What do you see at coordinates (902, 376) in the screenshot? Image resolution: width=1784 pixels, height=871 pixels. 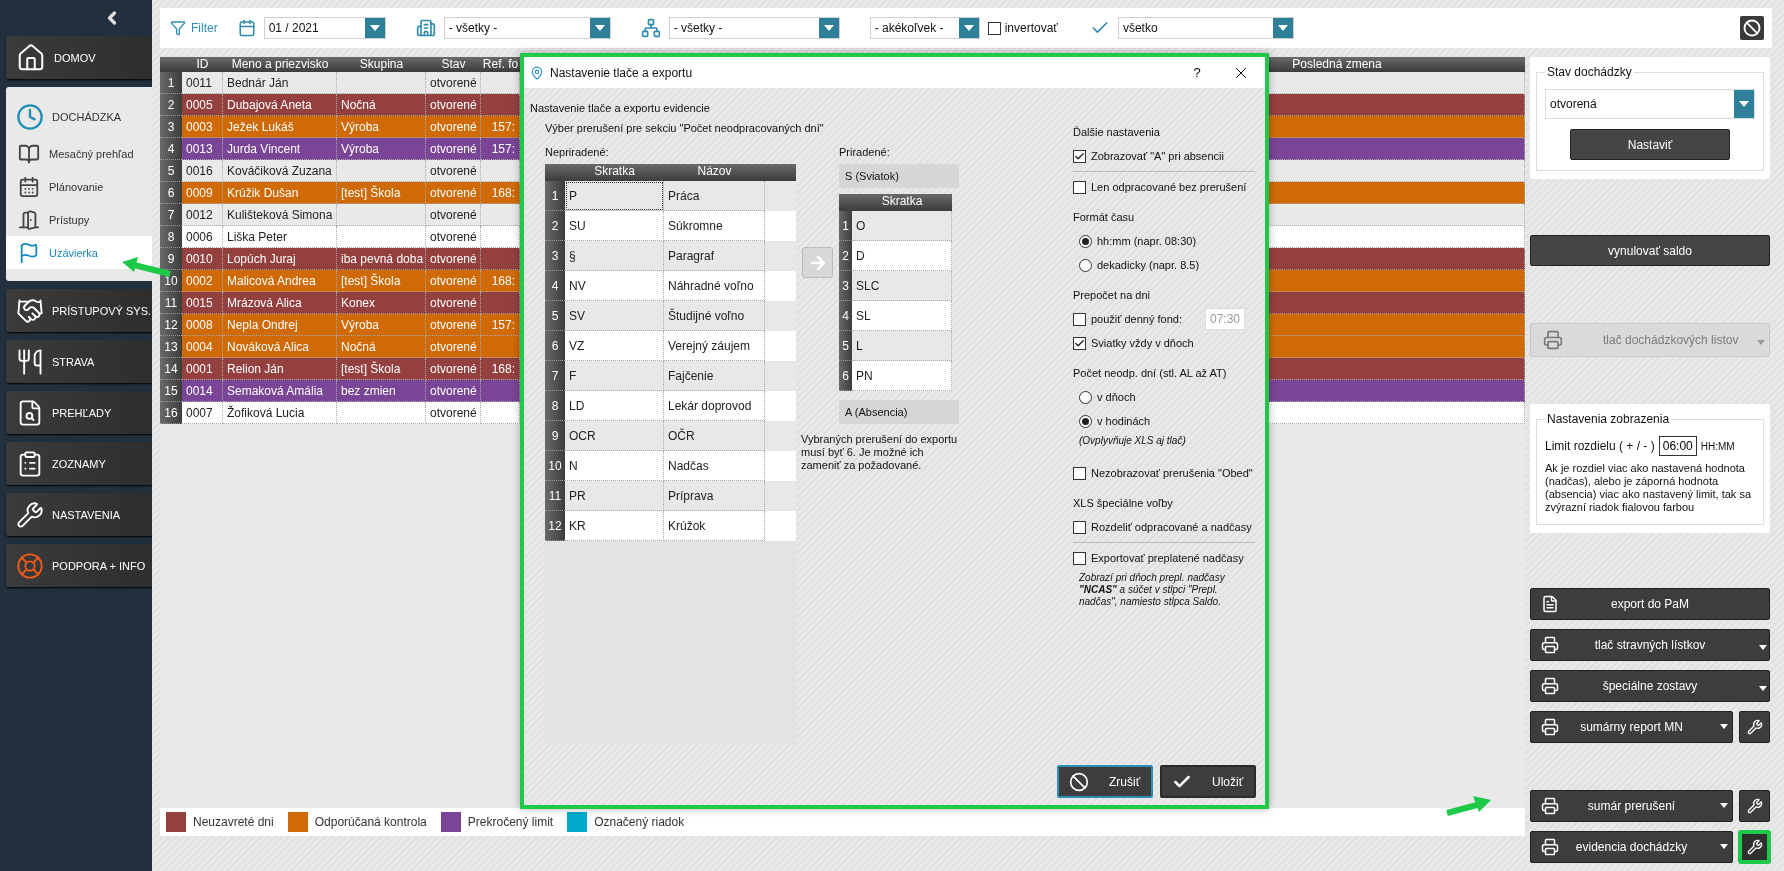 I see `code-cell: PN` at bounding box center [902, 376].